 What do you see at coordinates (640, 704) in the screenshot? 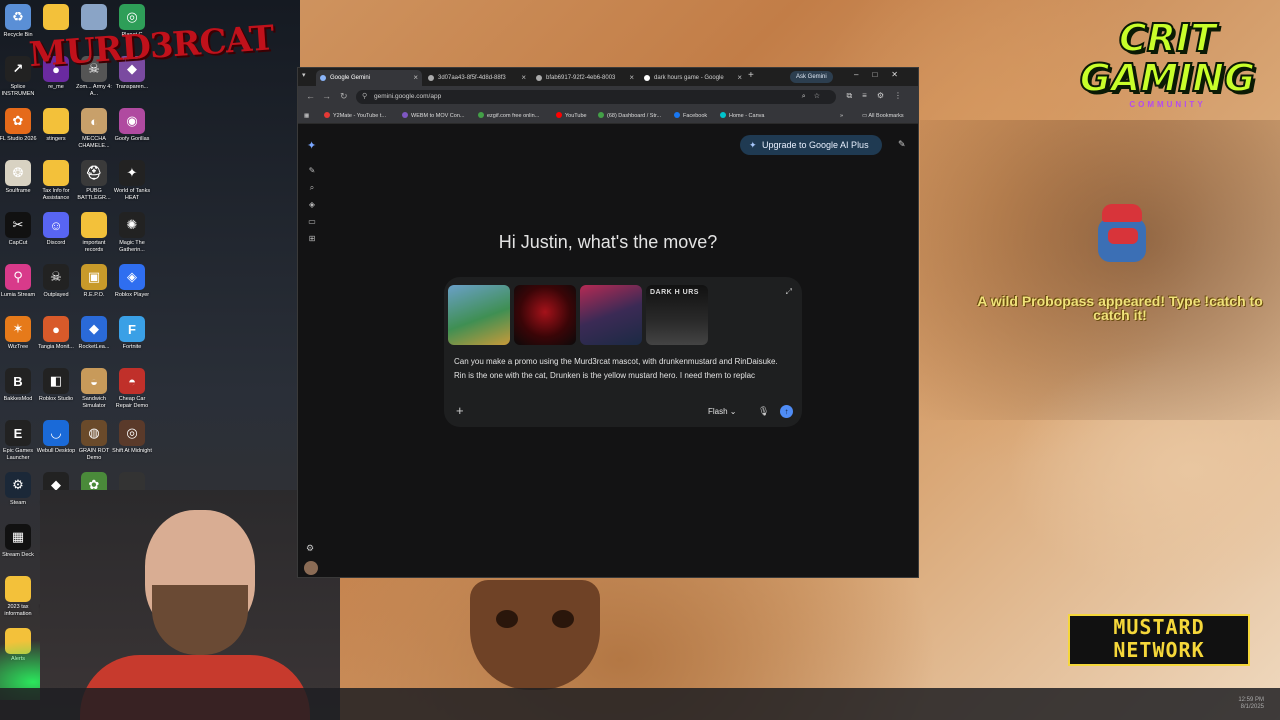
I see `taskbar: 12:59 PM 8/1/2025` at bounding box center [640, 704].